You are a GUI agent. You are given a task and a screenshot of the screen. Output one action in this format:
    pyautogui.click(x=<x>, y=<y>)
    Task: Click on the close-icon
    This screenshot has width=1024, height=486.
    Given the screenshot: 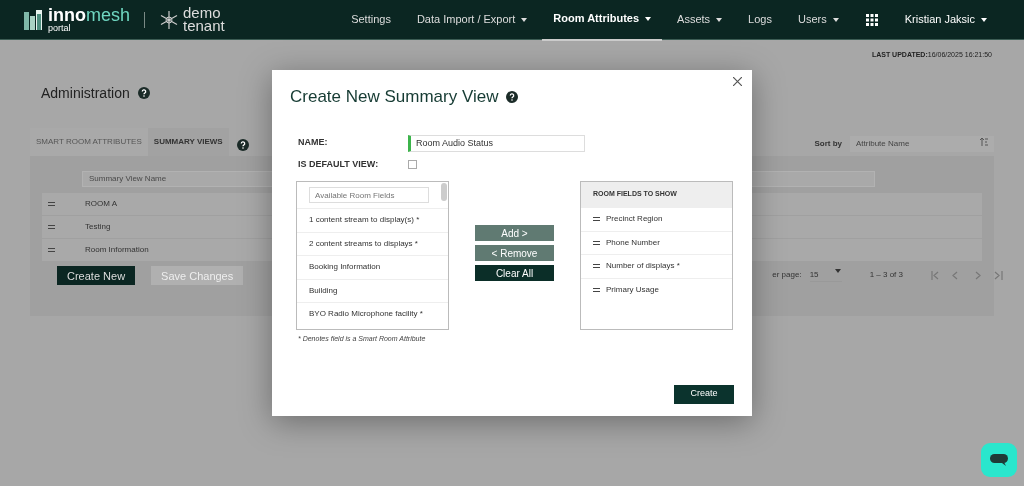 What is the action you would take?
    pyautogui.click(x=737, y=81)
    